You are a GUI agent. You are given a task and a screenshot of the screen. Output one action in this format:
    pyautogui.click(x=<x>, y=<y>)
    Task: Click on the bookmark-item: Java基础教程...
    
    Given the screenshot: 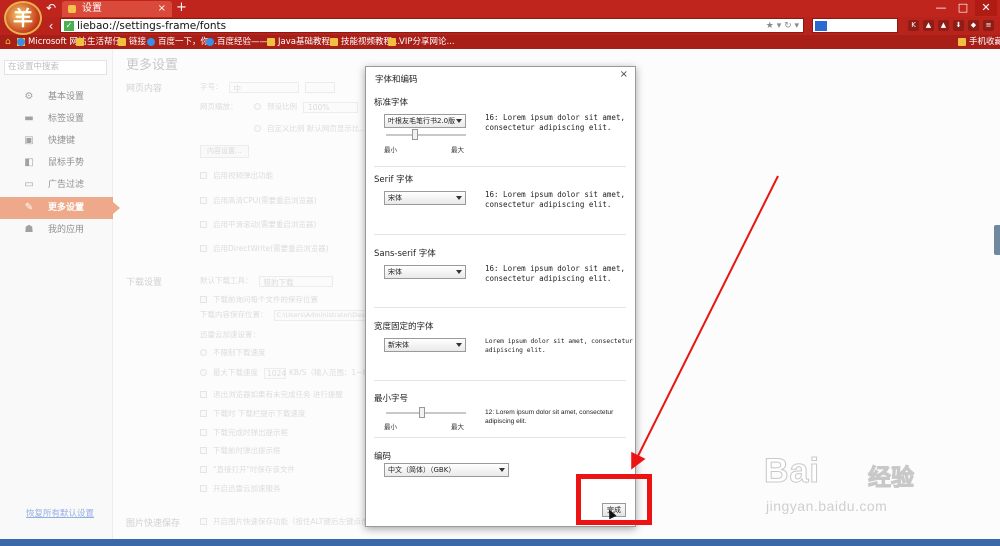 What is the action you would take?
    pyautogui.click(x=302, y=42)
    